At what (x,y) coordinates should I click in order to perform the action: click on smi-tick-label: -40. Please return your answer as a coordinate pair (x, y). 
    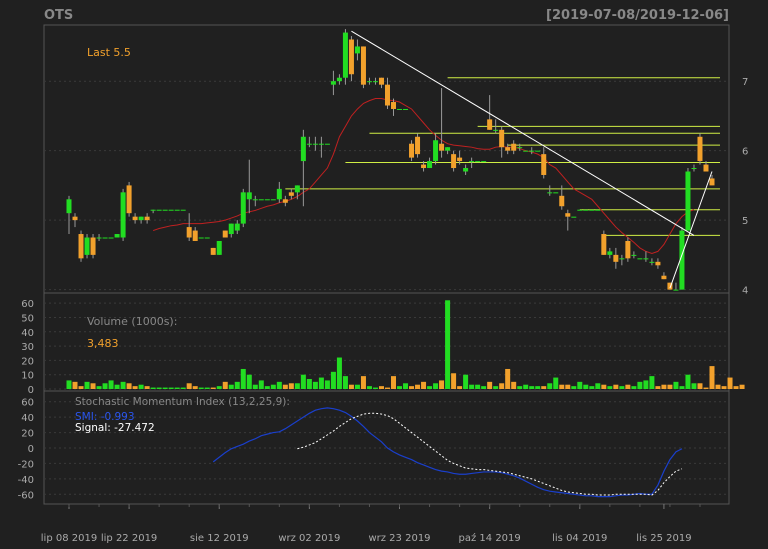
    Looking at the image, I should click on (26, 480).